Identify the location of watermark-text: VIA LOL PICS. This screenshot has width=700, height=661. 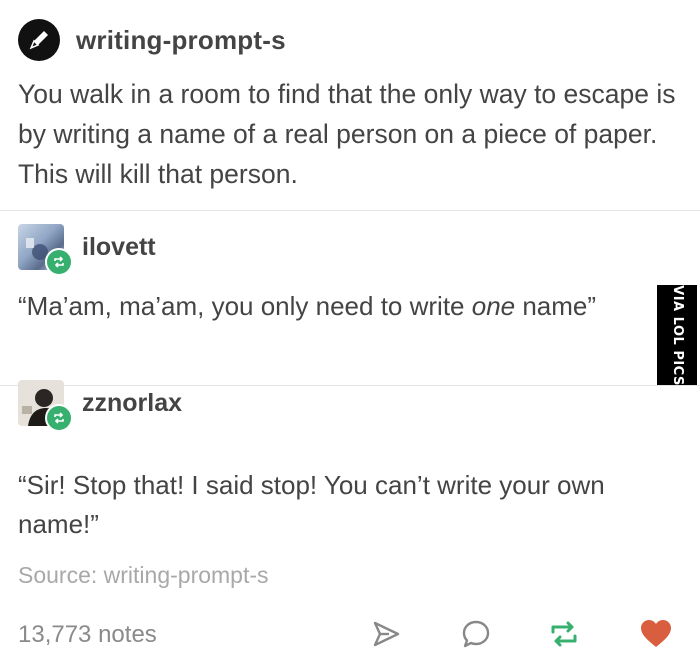
(677, 335).